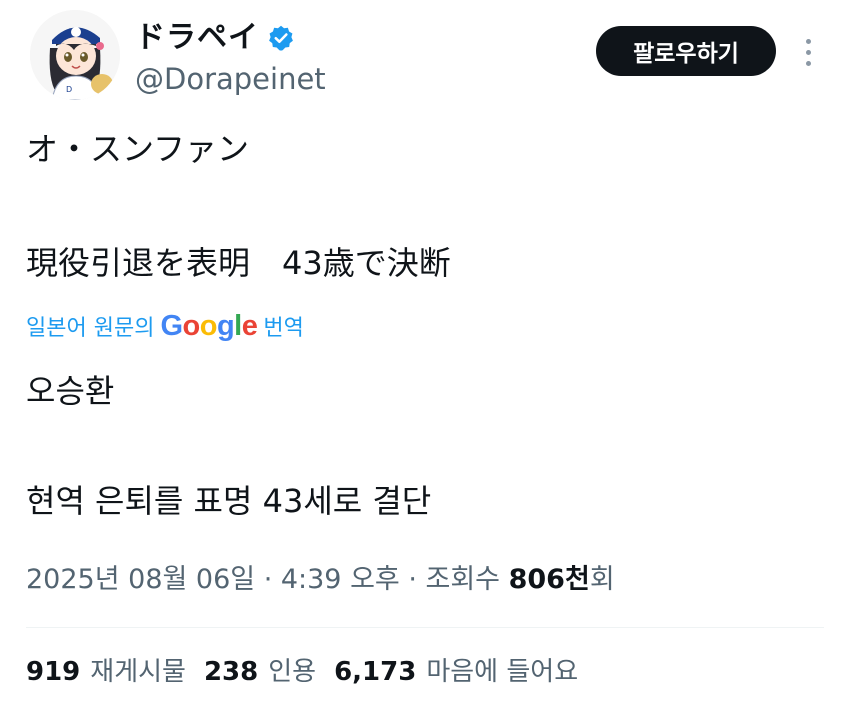  Describe the element at coordinates (231, 672) in the screenshot. I see `quotes-count: 238` at that location.